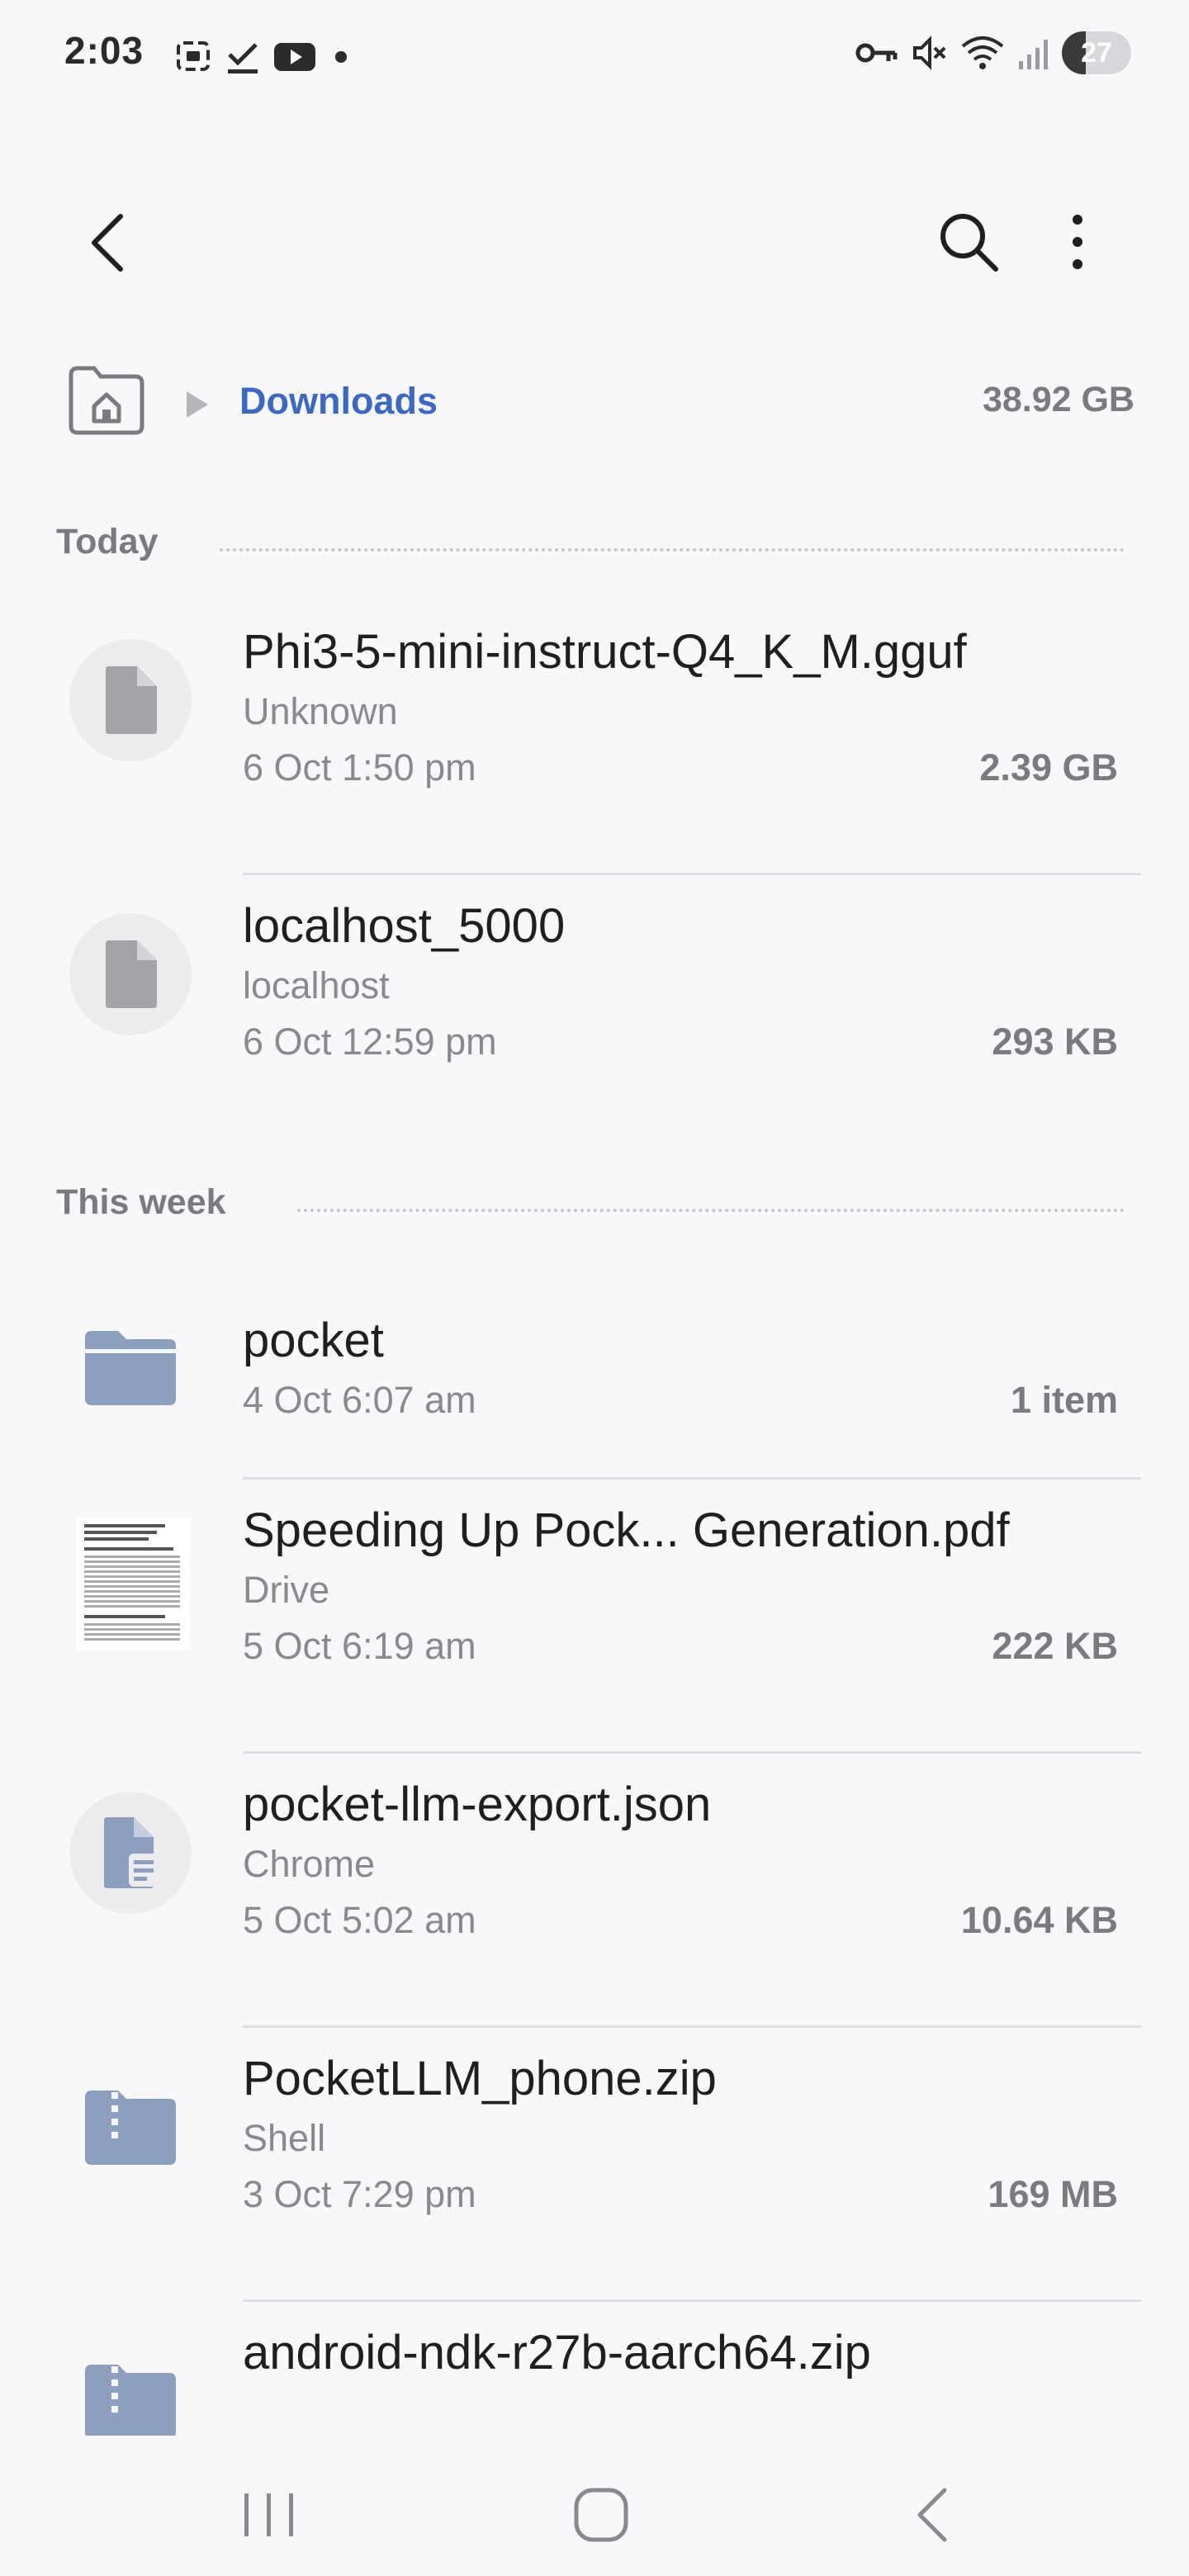 Image resolution: width=1189 pixels, height=2576 pixels. I want to click on file-size: 10.64 KB, so click(1039, 1920).